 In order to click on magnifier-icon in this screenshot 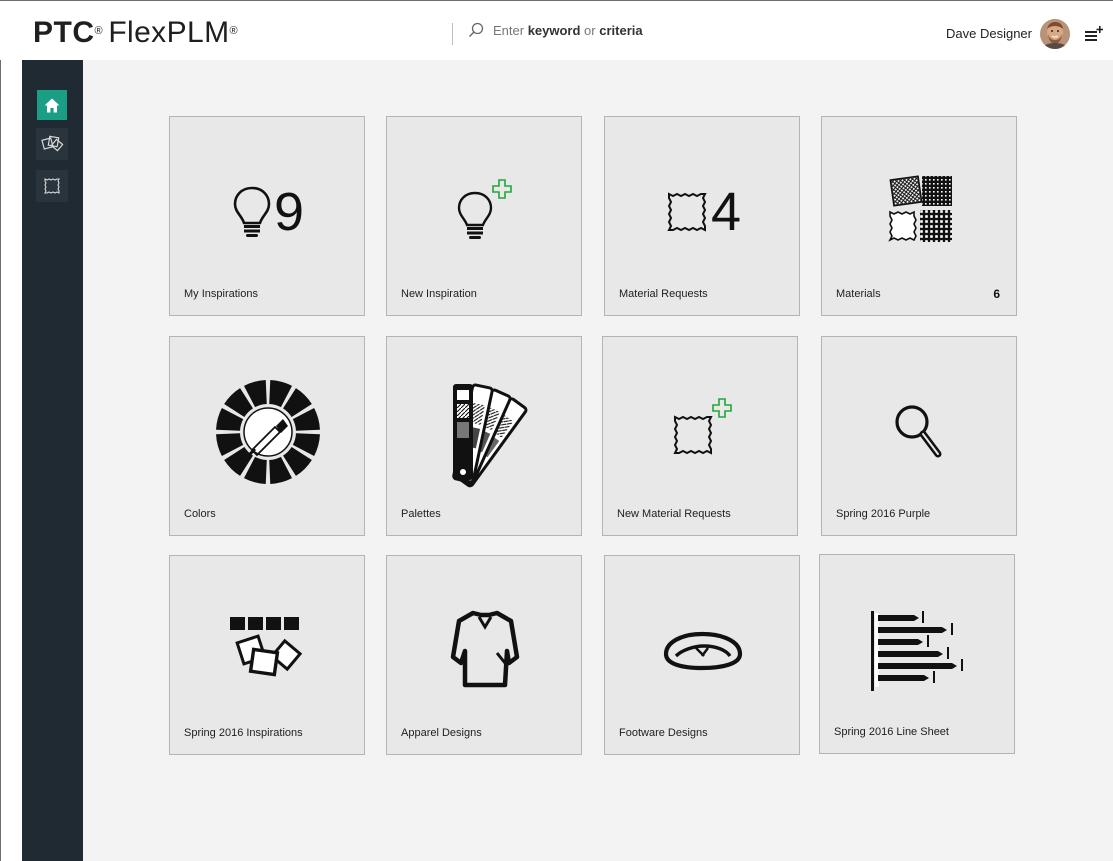, I will do `click(918, 431)`.